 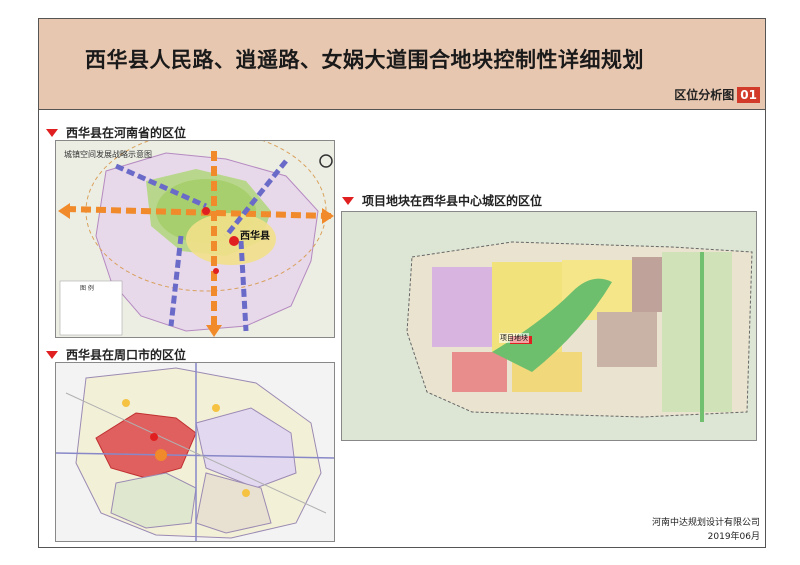 I want to click on map-number-badge: 01, so click(x=748, y=94).